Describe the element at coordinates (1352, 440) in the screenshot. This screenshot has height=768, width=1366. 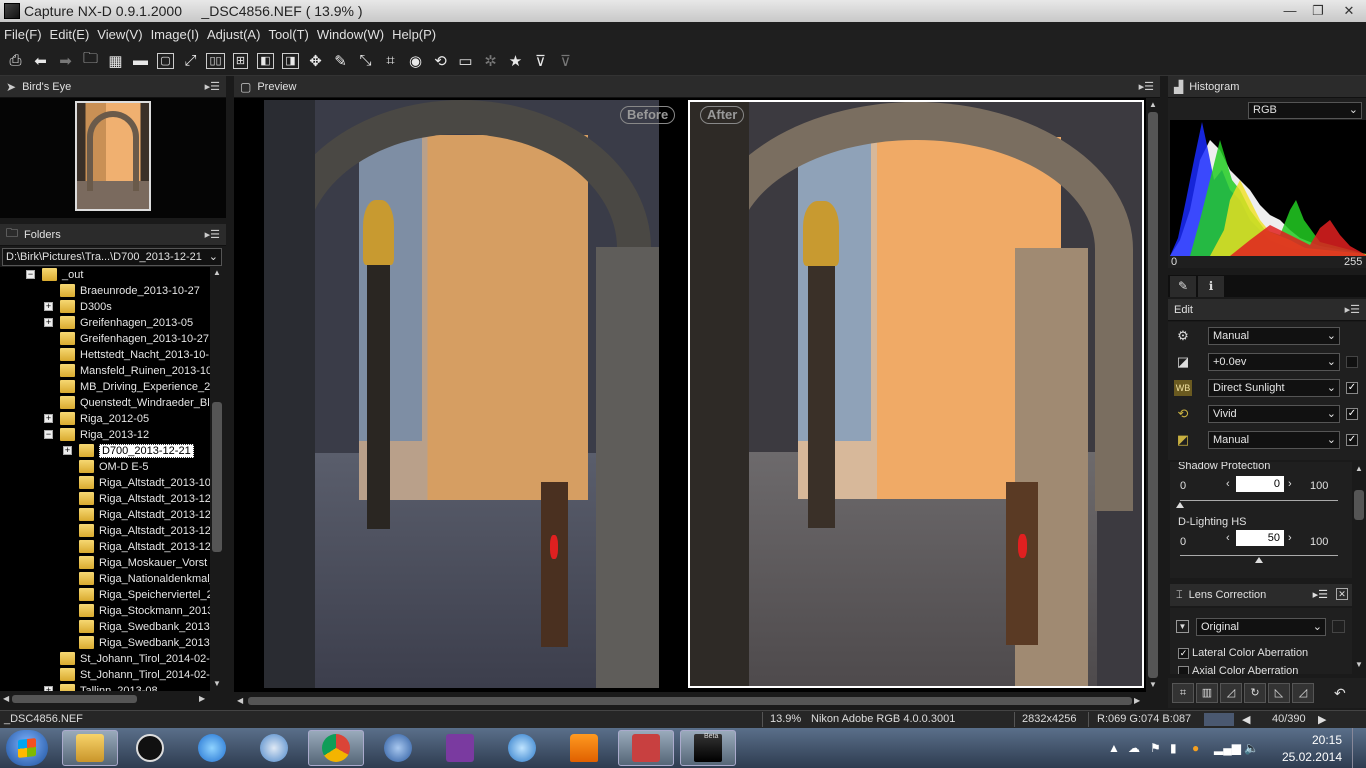
I see `tone-checkbox: ✓` at that location.